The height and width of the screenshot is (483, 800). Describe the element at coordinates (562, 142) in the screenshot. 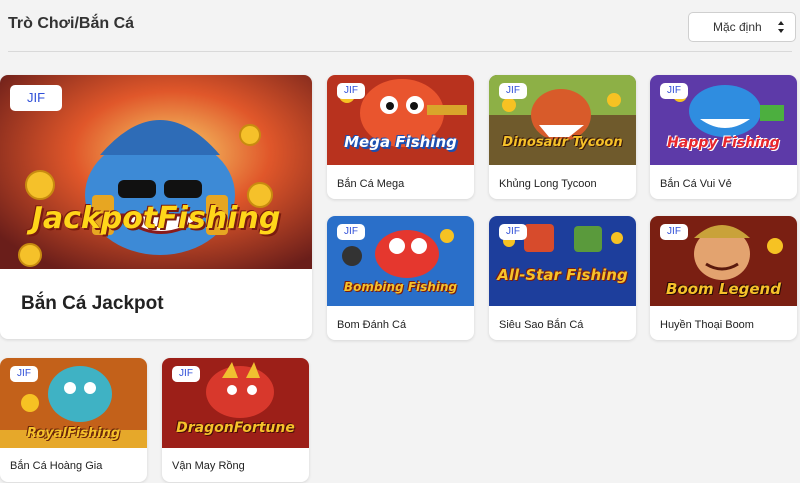

I see `game-logo: Dinosaur Tycoon` at that location.